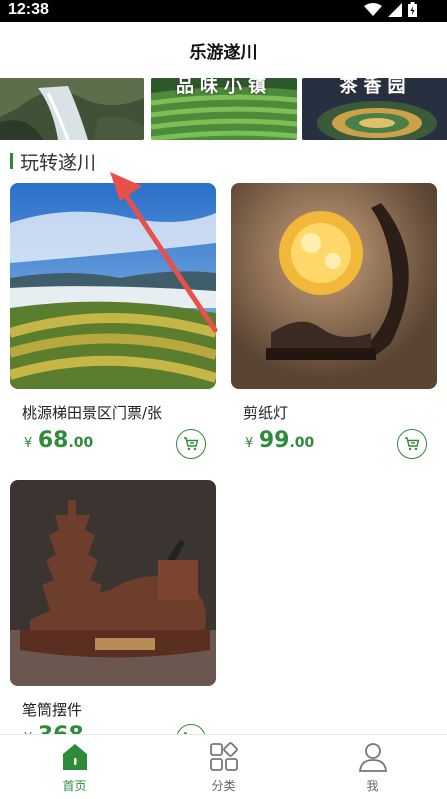  What do you see at coordinates (412, 9) in the screenshot?
I see `battery-icon` at bounding box center [412, 9].